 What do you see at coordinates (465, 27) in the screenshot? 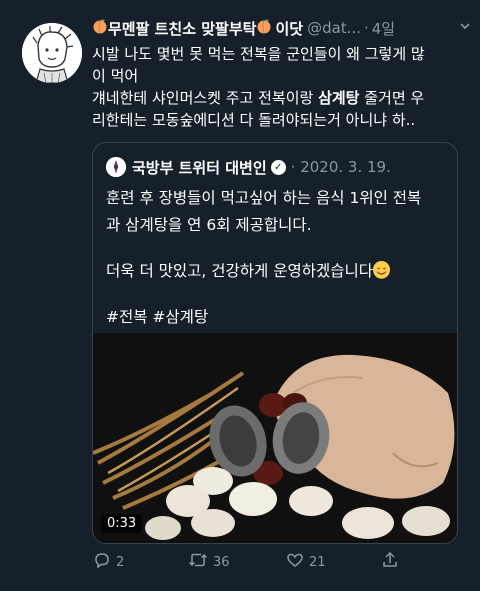
I see `chevron-down-icon` at bounding box center [465, 27].